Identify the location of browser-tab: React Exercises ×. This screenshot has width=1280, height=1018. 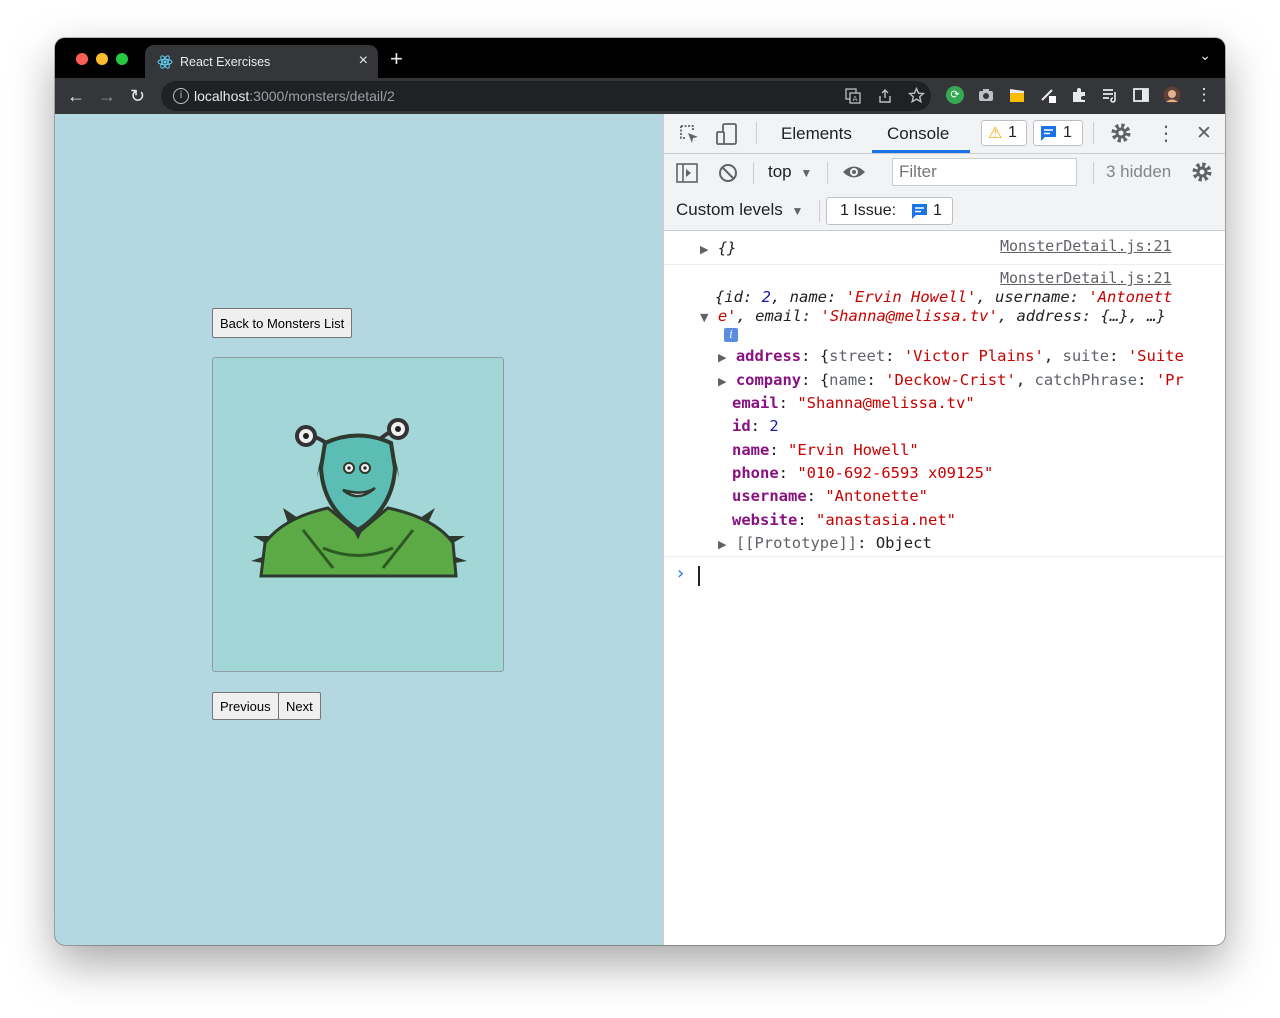
(261, 62).